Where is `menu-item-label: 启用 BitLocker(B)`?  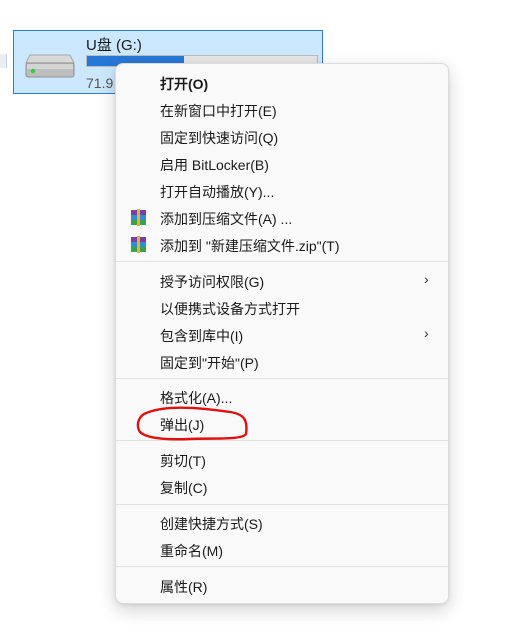
menu-item-label: 启用 BitLocker(B) is located at coordinates (214, 165).